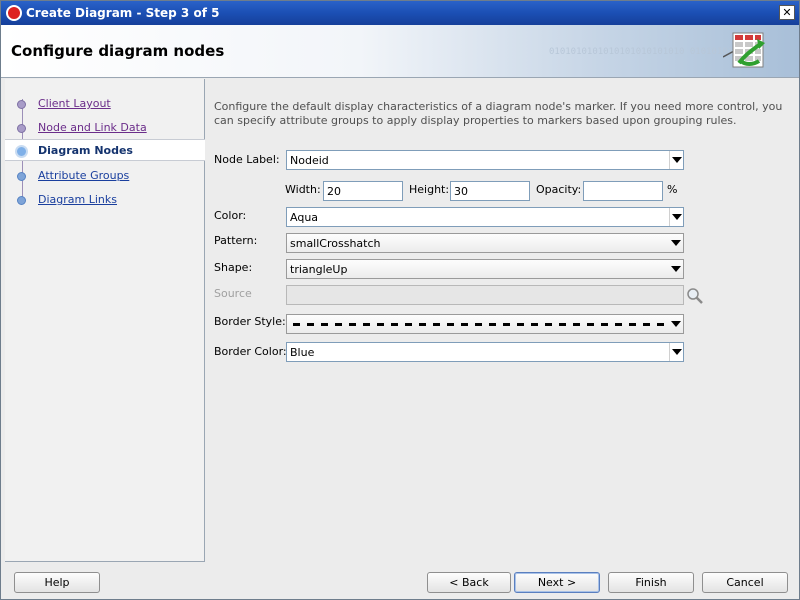 The image size is (800, 600). I want to click on cancel-button: Cancel, so click(745, 582).